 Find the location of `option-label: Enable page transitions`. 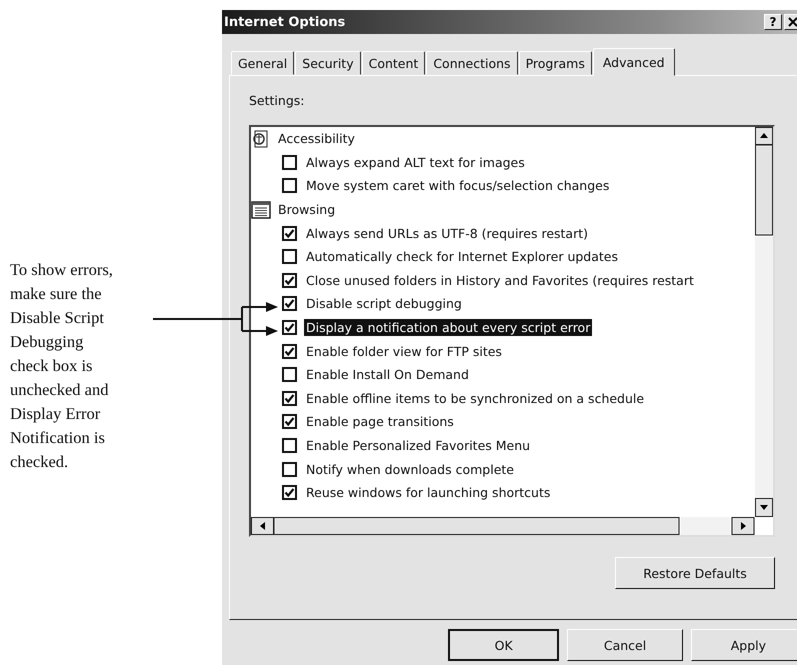

option-label: Enable page transitions is located at coordinates (380, 421).